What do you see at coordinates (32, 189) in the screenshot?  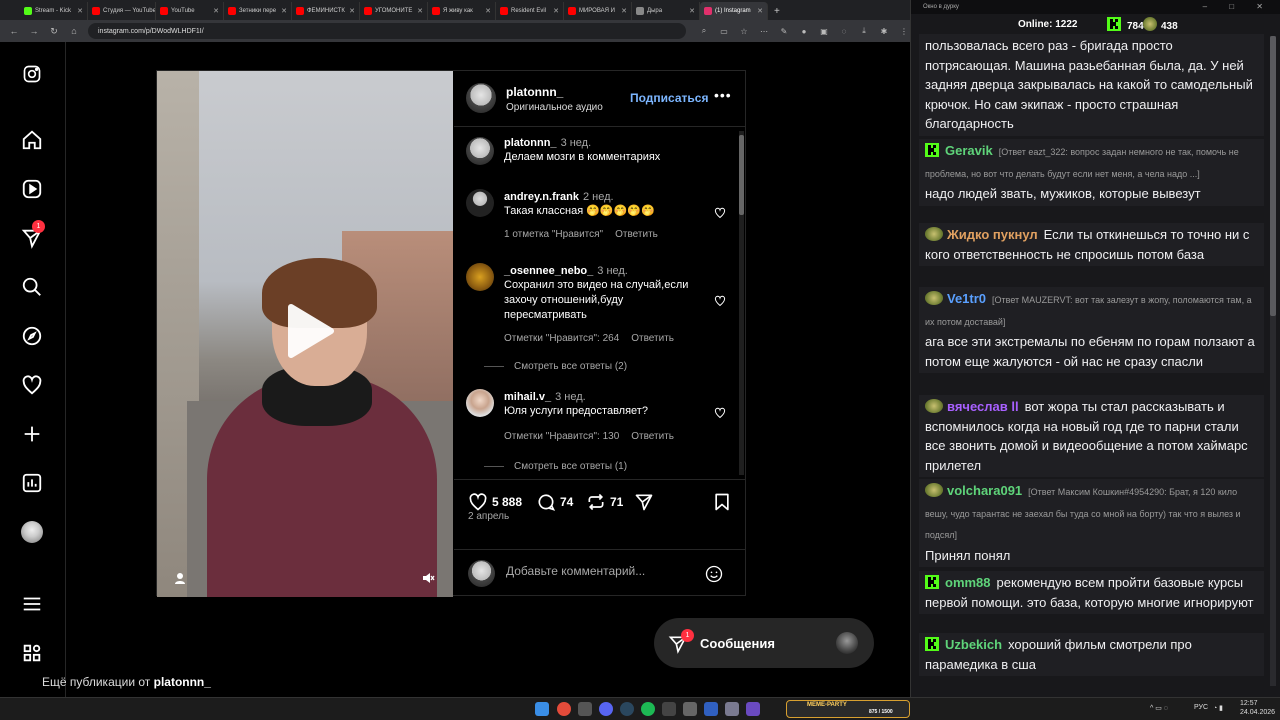 I see `reels-icon` at bounding box center [32, 189].